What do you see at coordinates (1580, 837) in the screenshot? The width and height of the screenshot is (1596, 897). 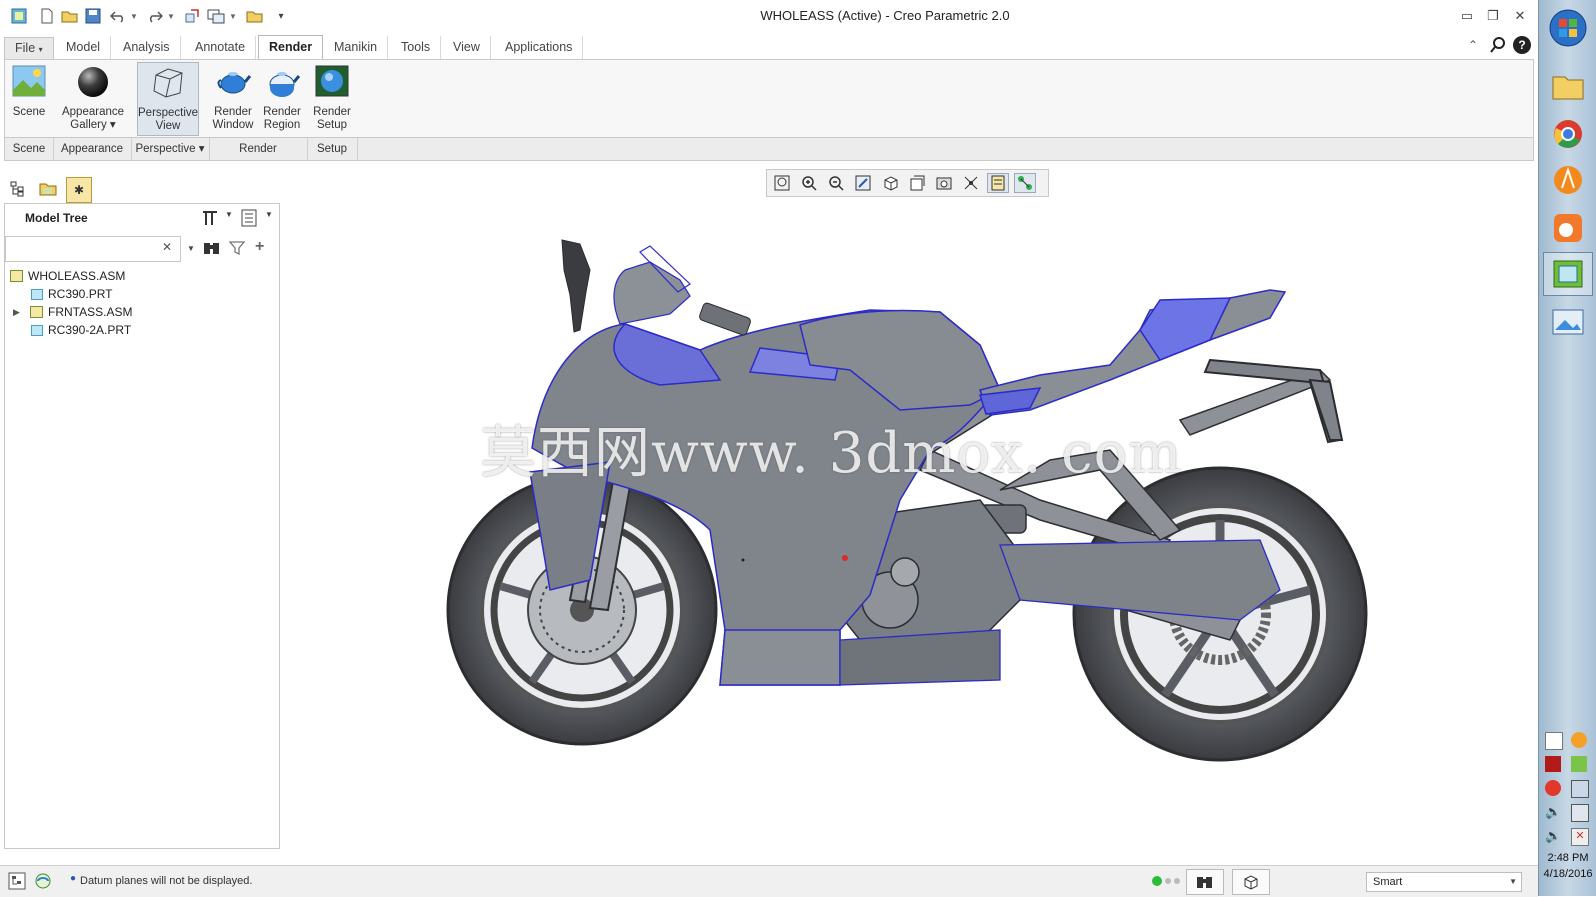 I see `tray-network-error-icon: ✕` at bounding box center [1580, 837].